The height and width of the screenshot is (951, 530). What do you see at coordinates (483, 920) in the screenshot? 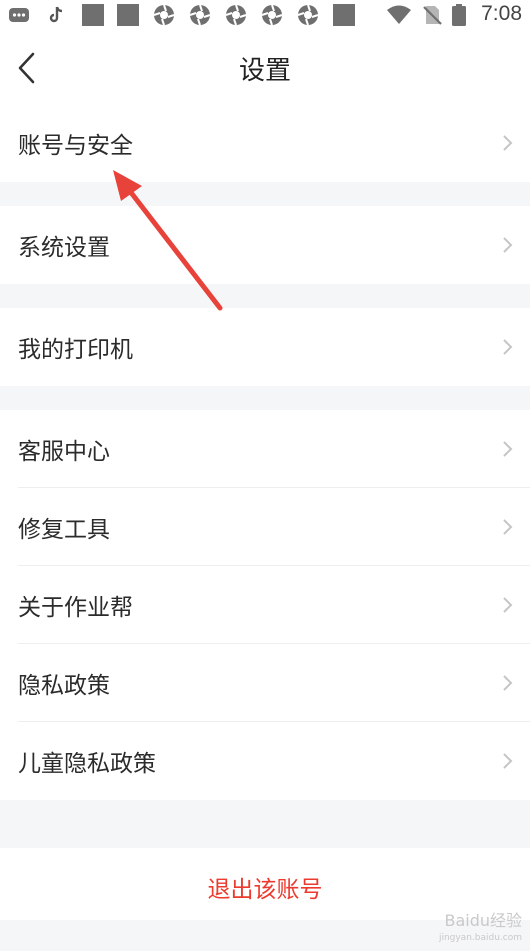
I see `watermark-text: Baidu经验` at bounding box center [483, 920].